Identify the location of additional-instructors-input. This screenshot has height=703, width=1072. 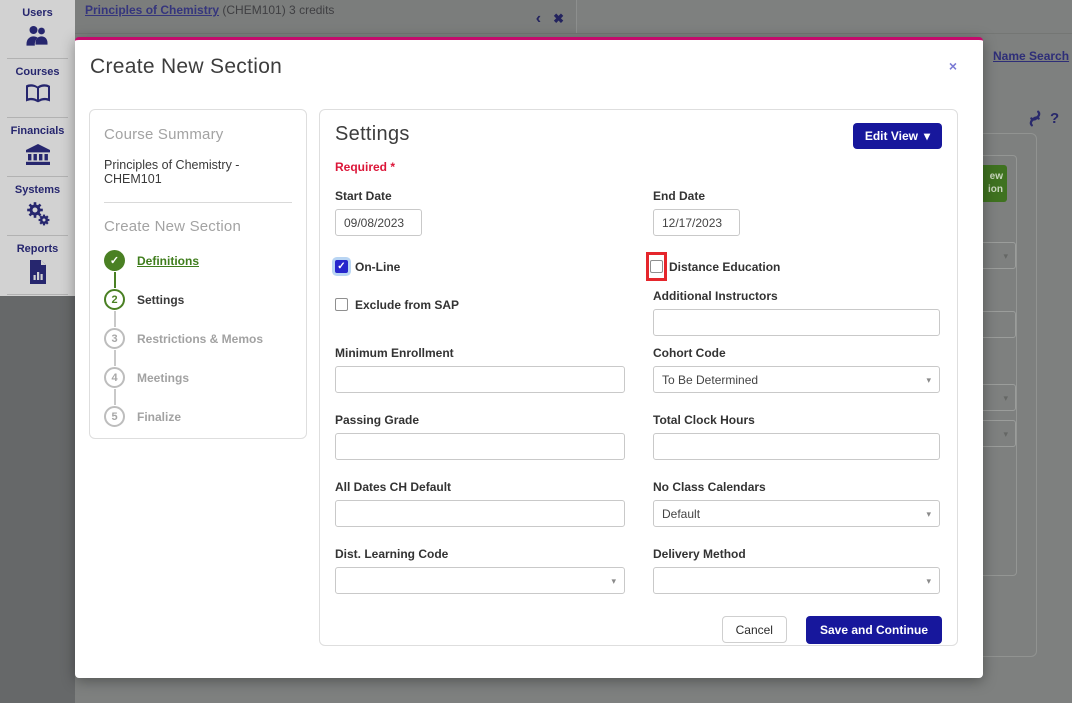
(796, 322).